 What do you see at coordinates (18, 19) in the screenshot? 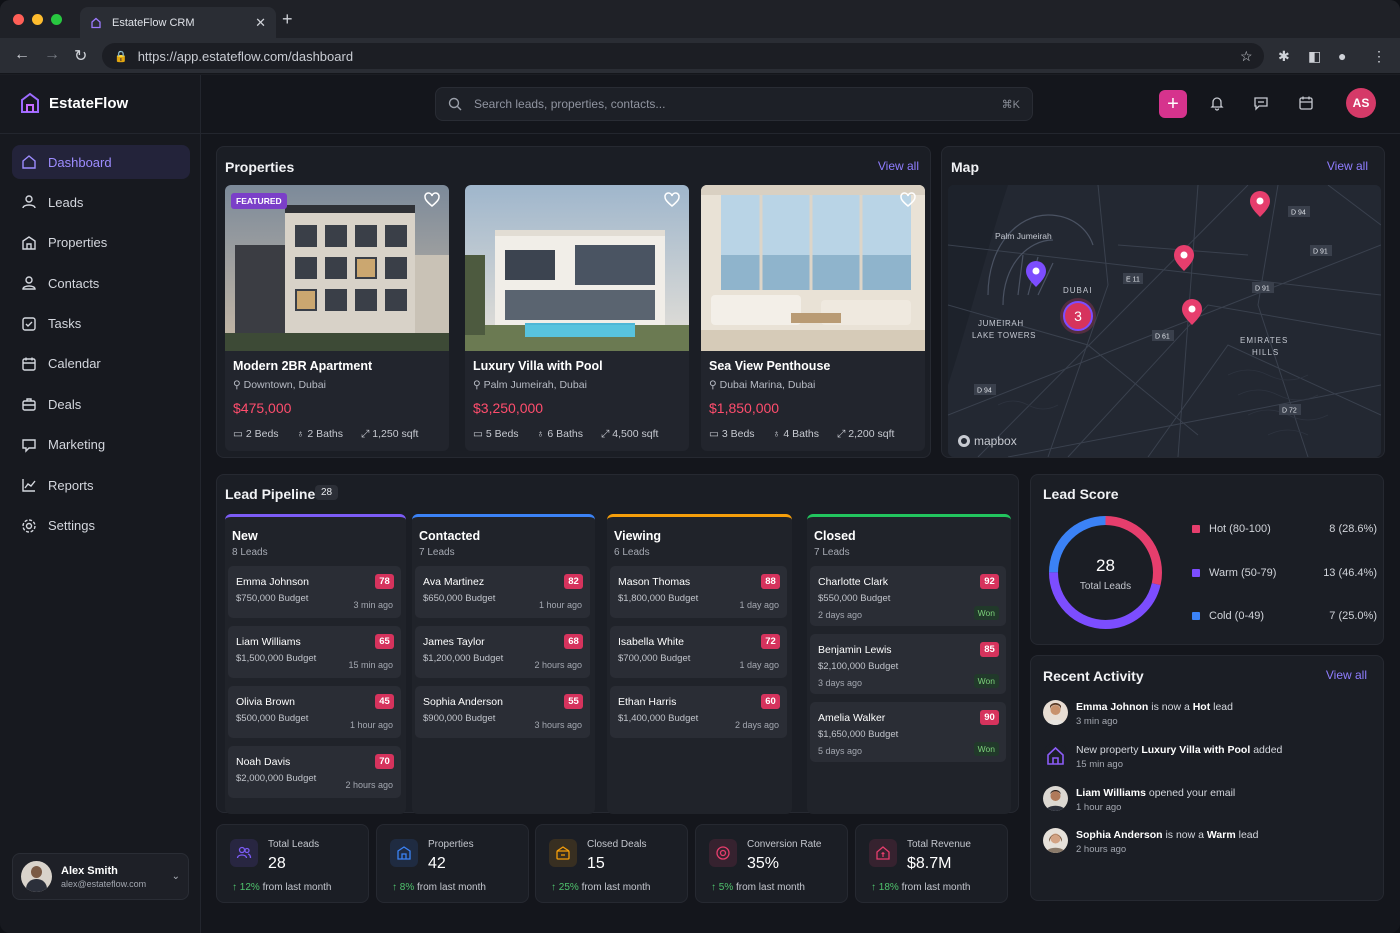
I see `close-window-button` at bounding box center [18, 19].